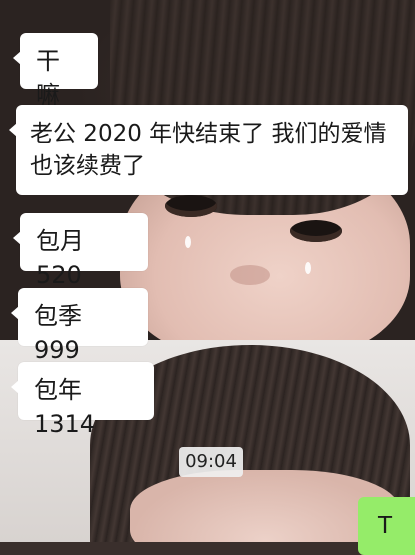 This screenshot has height=555, width=415. I want to click on wallpaper-eye-right, so click(316, 231).